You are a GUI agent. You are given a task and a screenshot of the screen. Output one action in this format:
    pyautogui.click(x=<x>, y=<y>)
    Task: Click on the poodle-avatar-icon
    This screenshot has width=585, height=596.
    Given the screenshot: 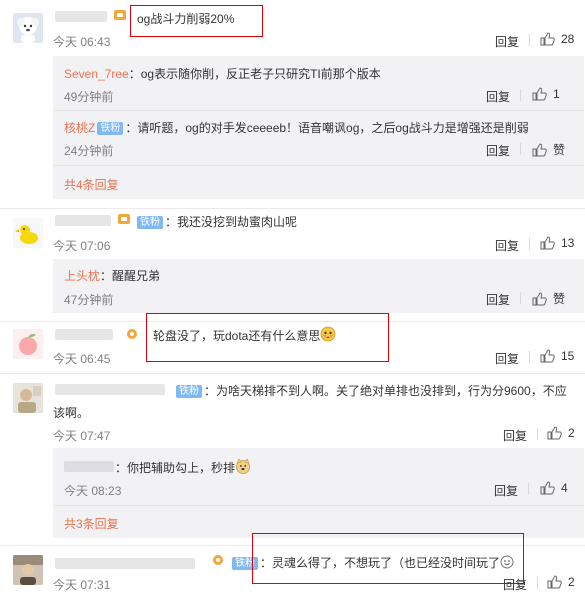 What is the action you would take?
    pyautogui.click(x=28, y=28)
    